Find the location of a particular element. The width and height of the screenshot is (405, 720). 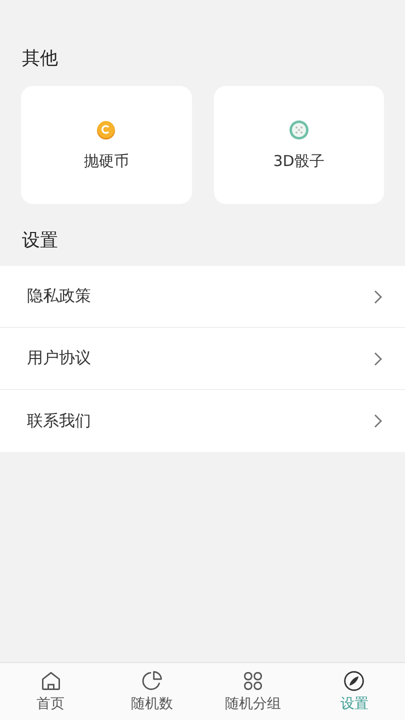

section-title: 设置 is located at coordinates (40, 240).